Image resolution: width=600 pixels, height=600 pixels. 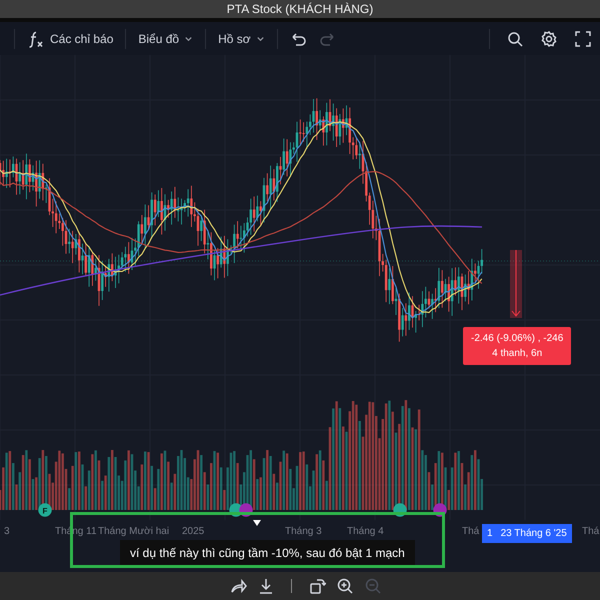 I want to click on date-text: 1, so click(x=490, y=534).